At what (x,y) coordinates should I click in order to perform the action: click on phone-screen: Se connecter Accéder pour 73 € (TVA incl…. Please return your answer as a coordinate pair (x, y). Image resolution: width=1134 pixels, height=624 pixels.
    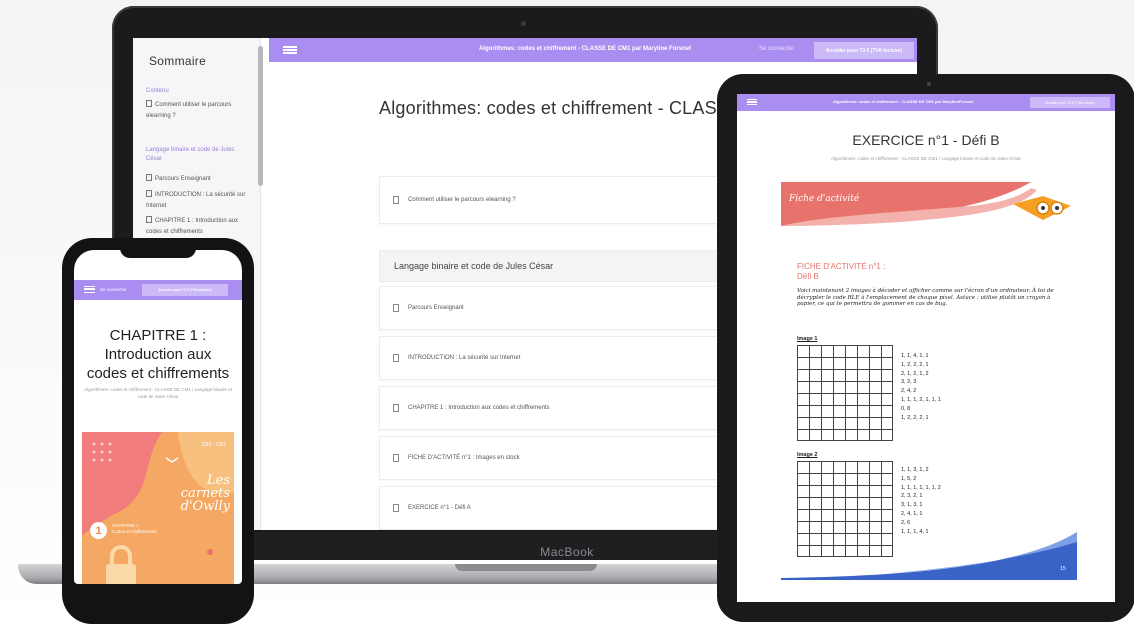
    Looking at the image, I should click on (158, 417).